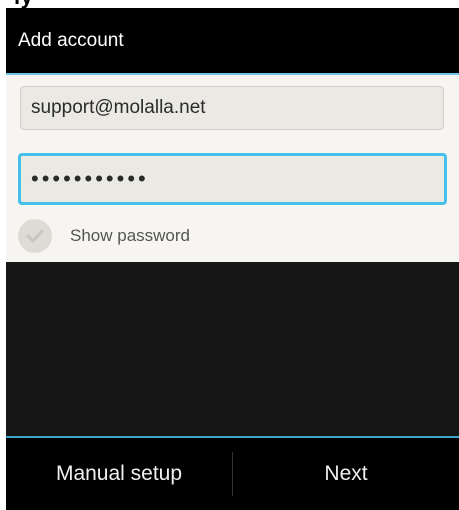 The image size is (459, 510). Describe the element at coordinates (232, 179) in the screenshot. I see `password-field: •••••••••••` at that location.